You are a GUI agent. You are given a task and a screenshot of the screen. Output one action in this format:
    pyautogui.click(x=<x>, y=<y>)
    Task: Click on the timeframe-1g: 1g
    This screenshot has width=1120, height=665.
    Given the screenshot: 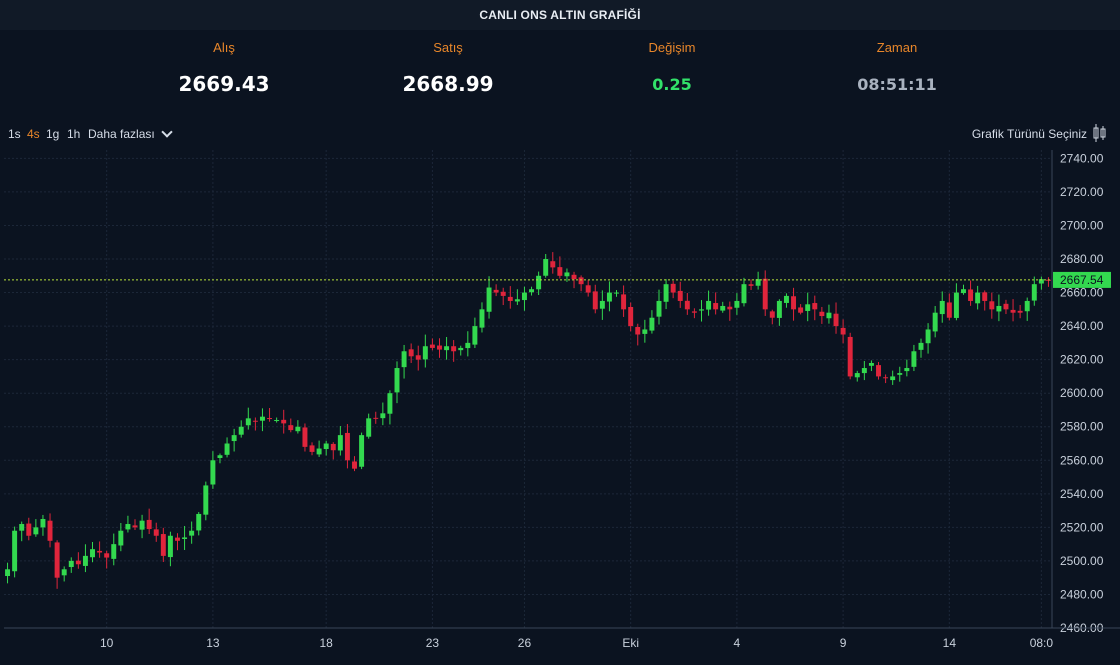 What is the action you would take?
    pyautogui.click(x=52, y=134)
    